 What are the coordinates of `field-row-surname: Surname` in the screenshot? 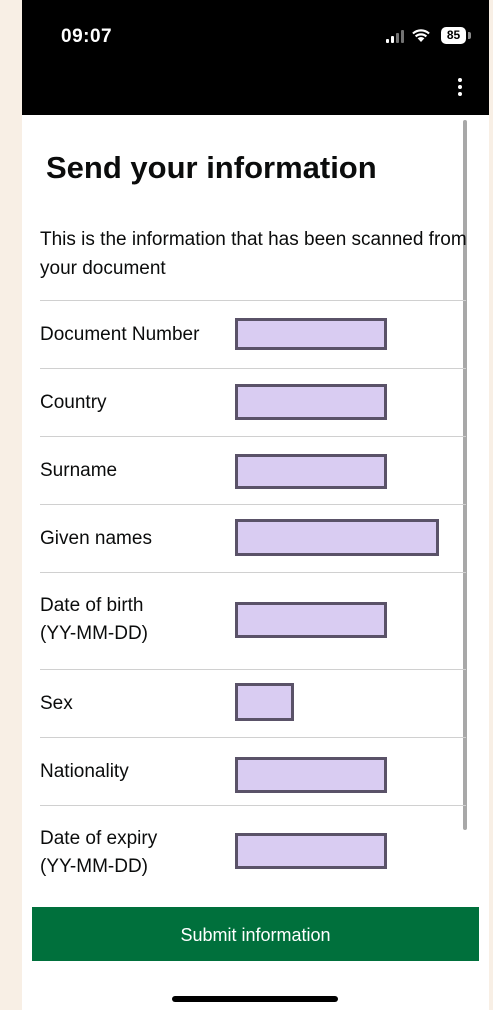 It's located at (253, 470).